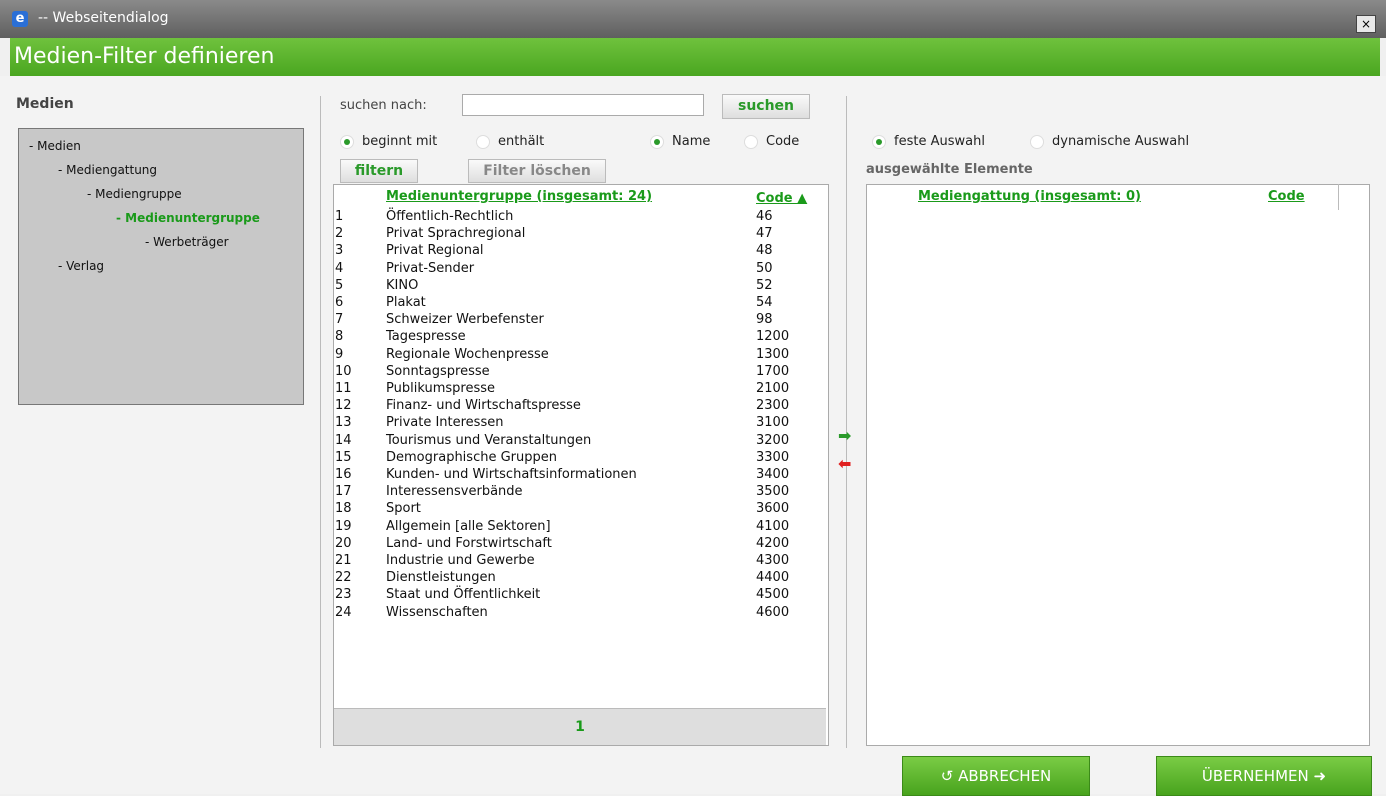 Image resolution: width=1386 pixels, height=796 pixels. Describe the element at coordinates (402, 285) in the screenshot. I see `row-name: KINO` at that location.